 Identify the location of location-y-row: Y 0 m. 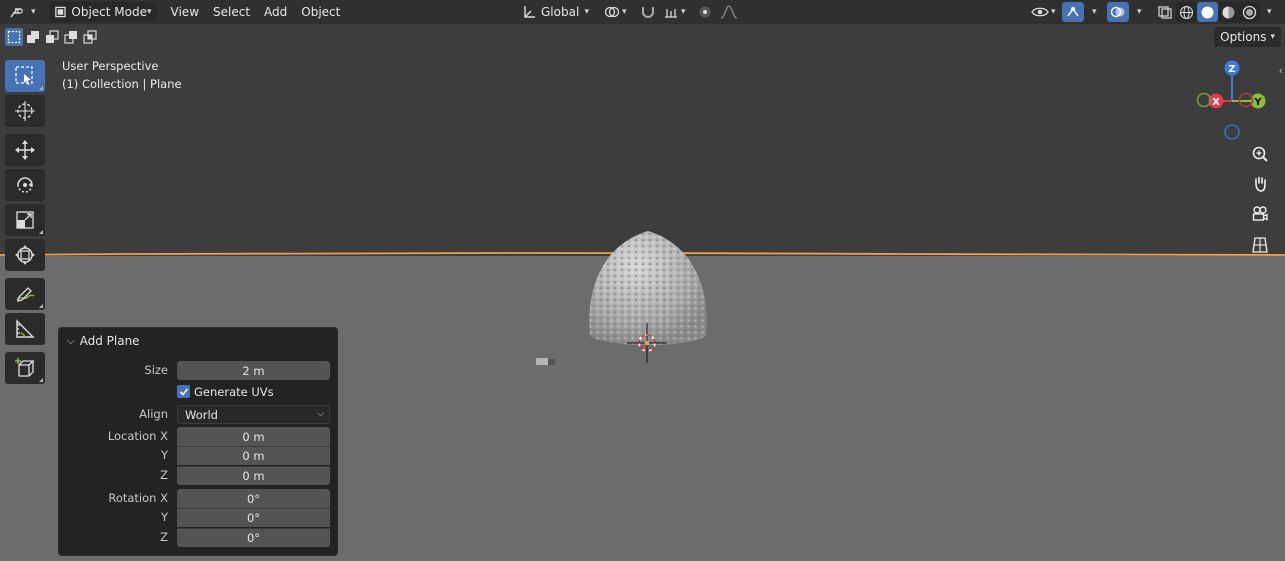
(199, 455).